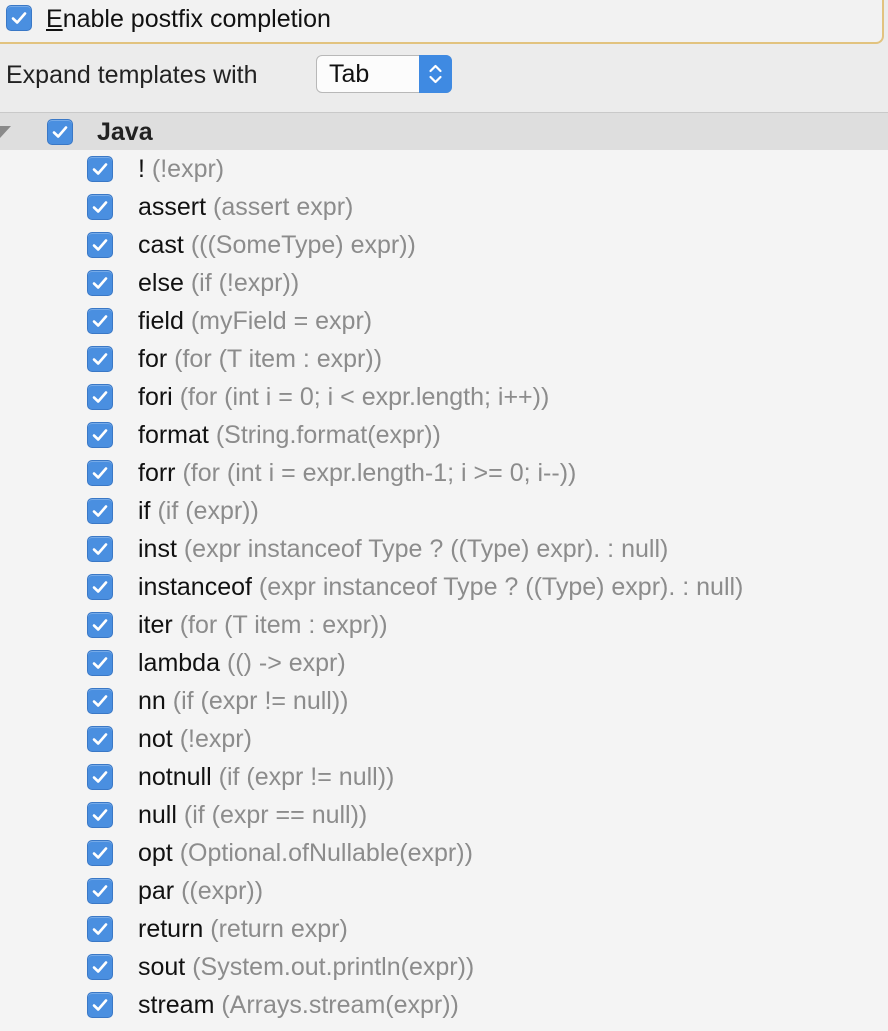  Describe the element at coordinates (444, 169) in the screenshot. I see `template-row: ! (!expr)` at that location.